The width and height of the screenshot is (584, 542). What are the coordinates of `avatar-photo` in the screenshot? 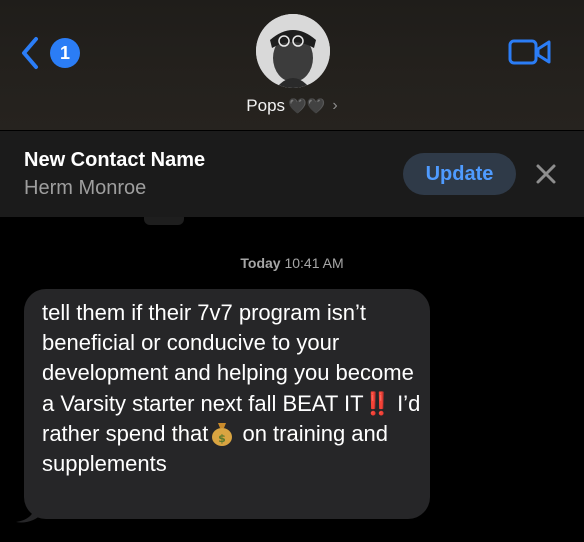 It's located at (293, 51).